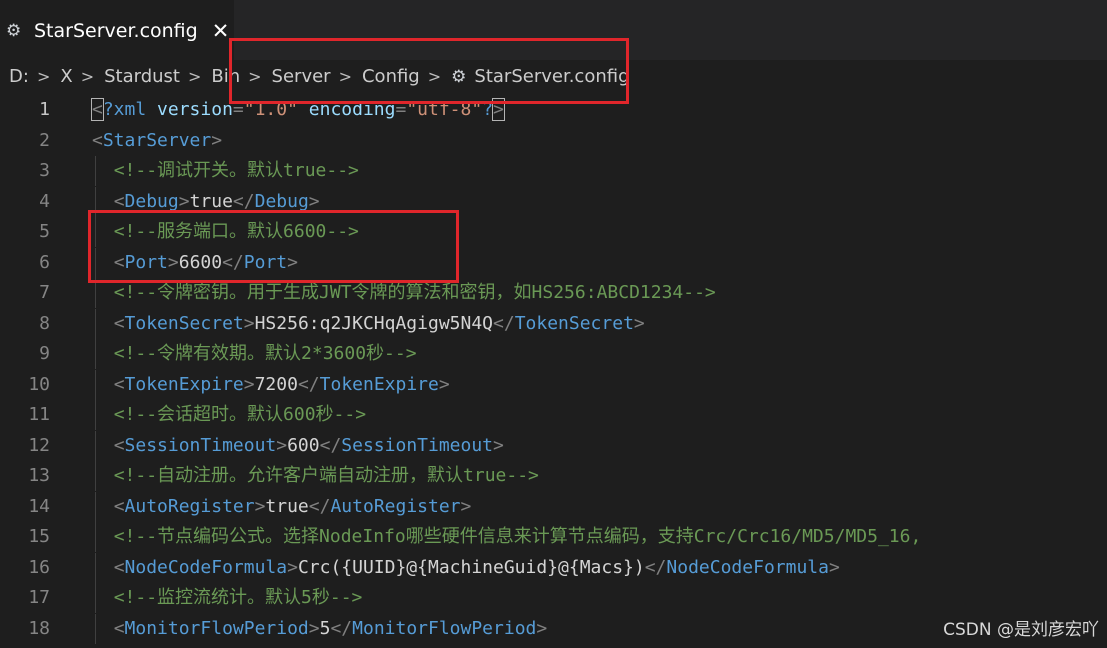 This screenshot has width=1107, height=648. What do you see at coordinates (325, 628) in the screenshot?
I see `code-token: 5` at bounding box center [325, 628].